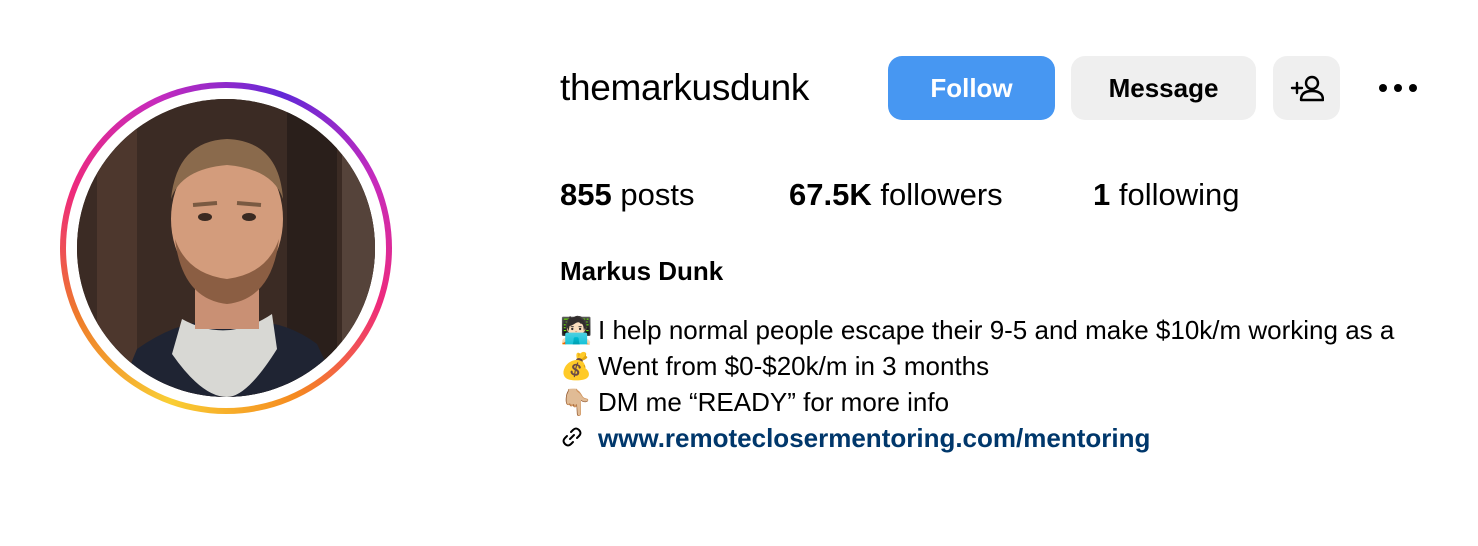 This screenshot has width=1478, height=546. I want to click on follow-button: Follow, so click(971, 88).